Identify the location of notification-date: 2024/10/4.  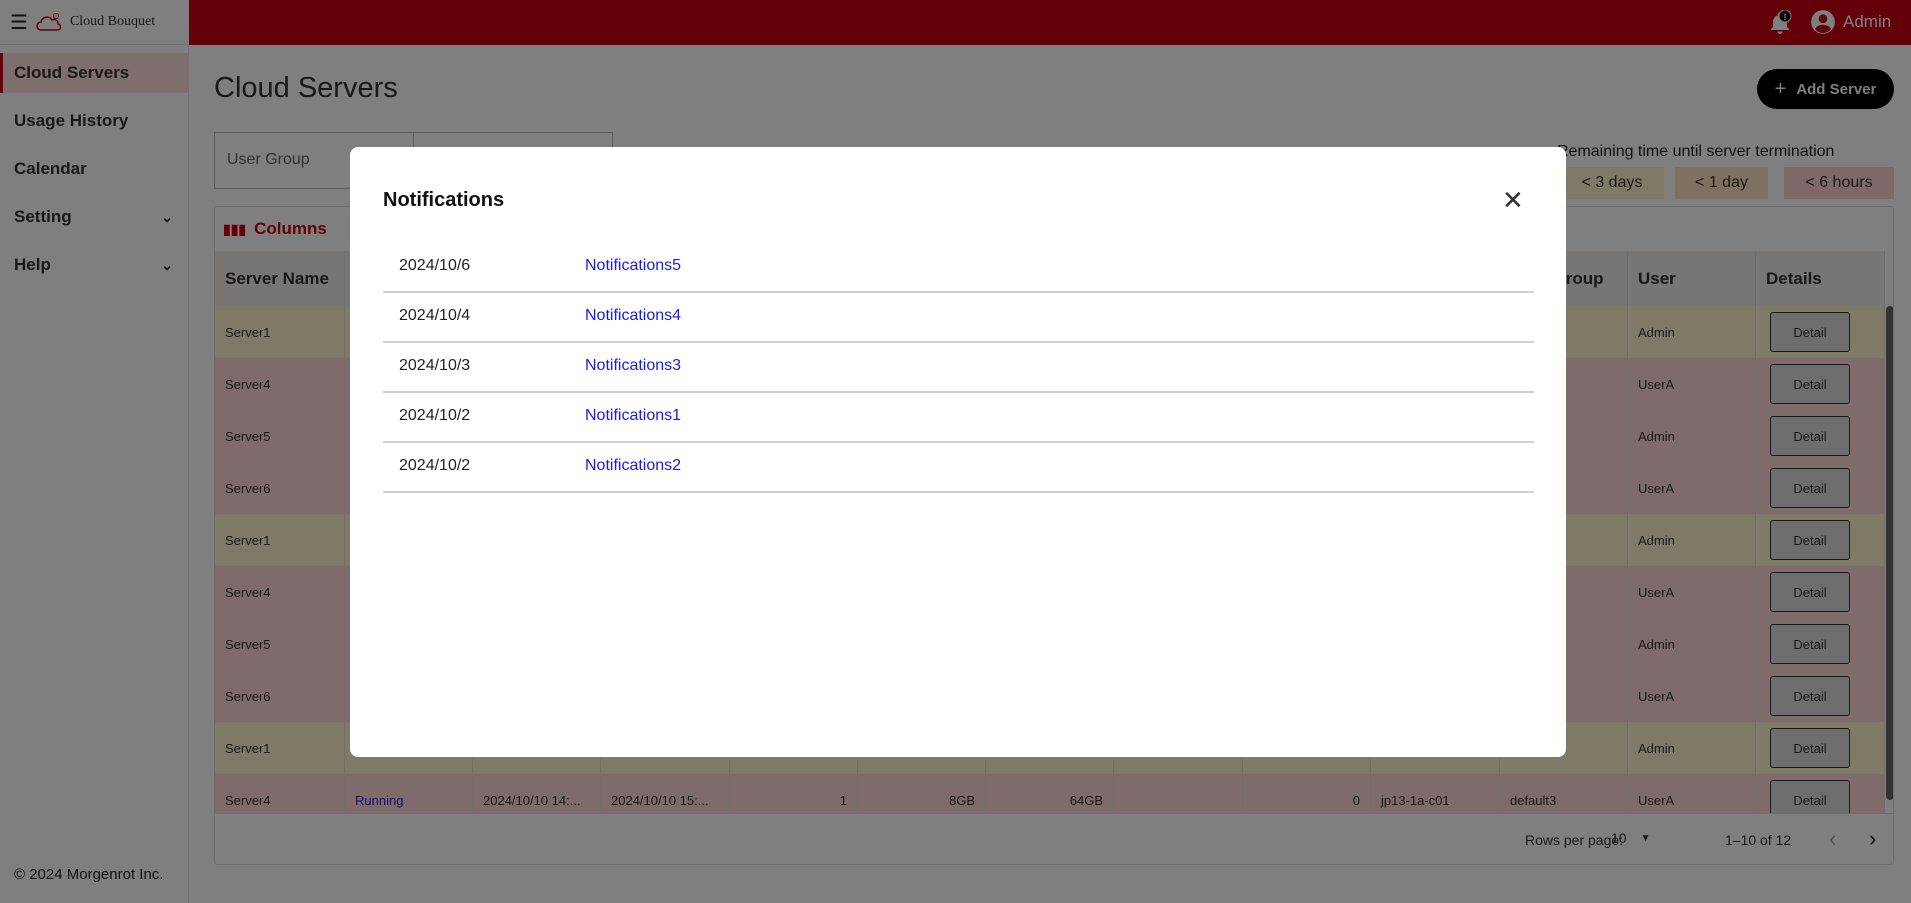
(435, 315).